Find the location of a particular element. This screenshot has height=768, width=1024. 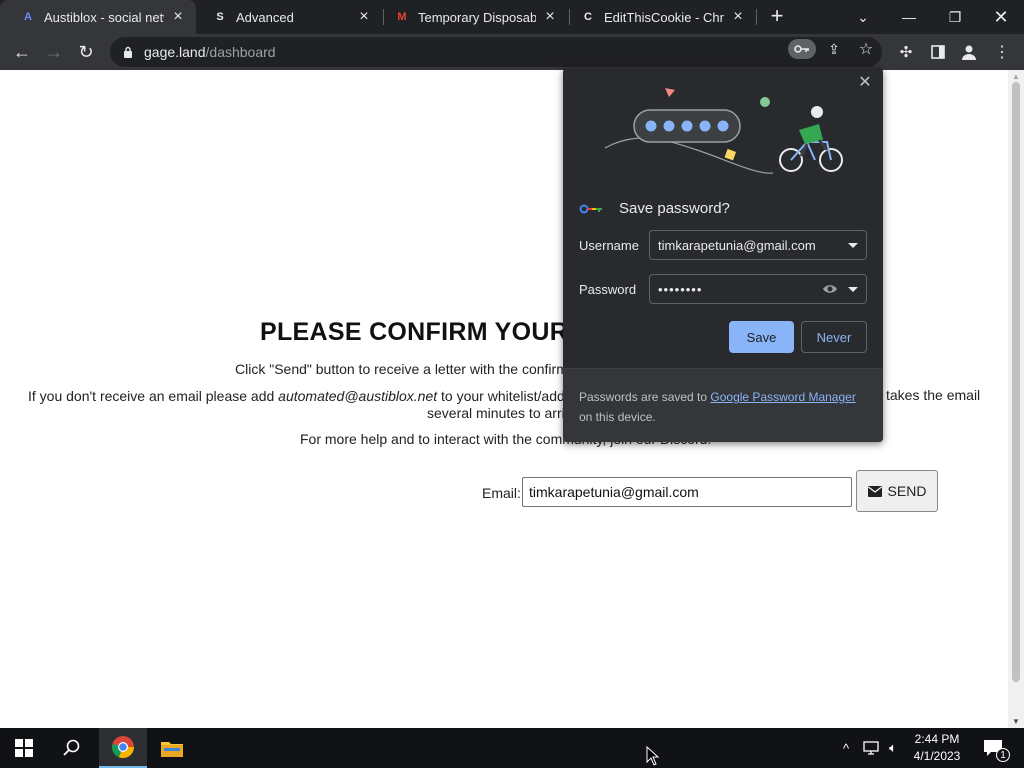

username-label: Username is located at coordinates (609, 245).